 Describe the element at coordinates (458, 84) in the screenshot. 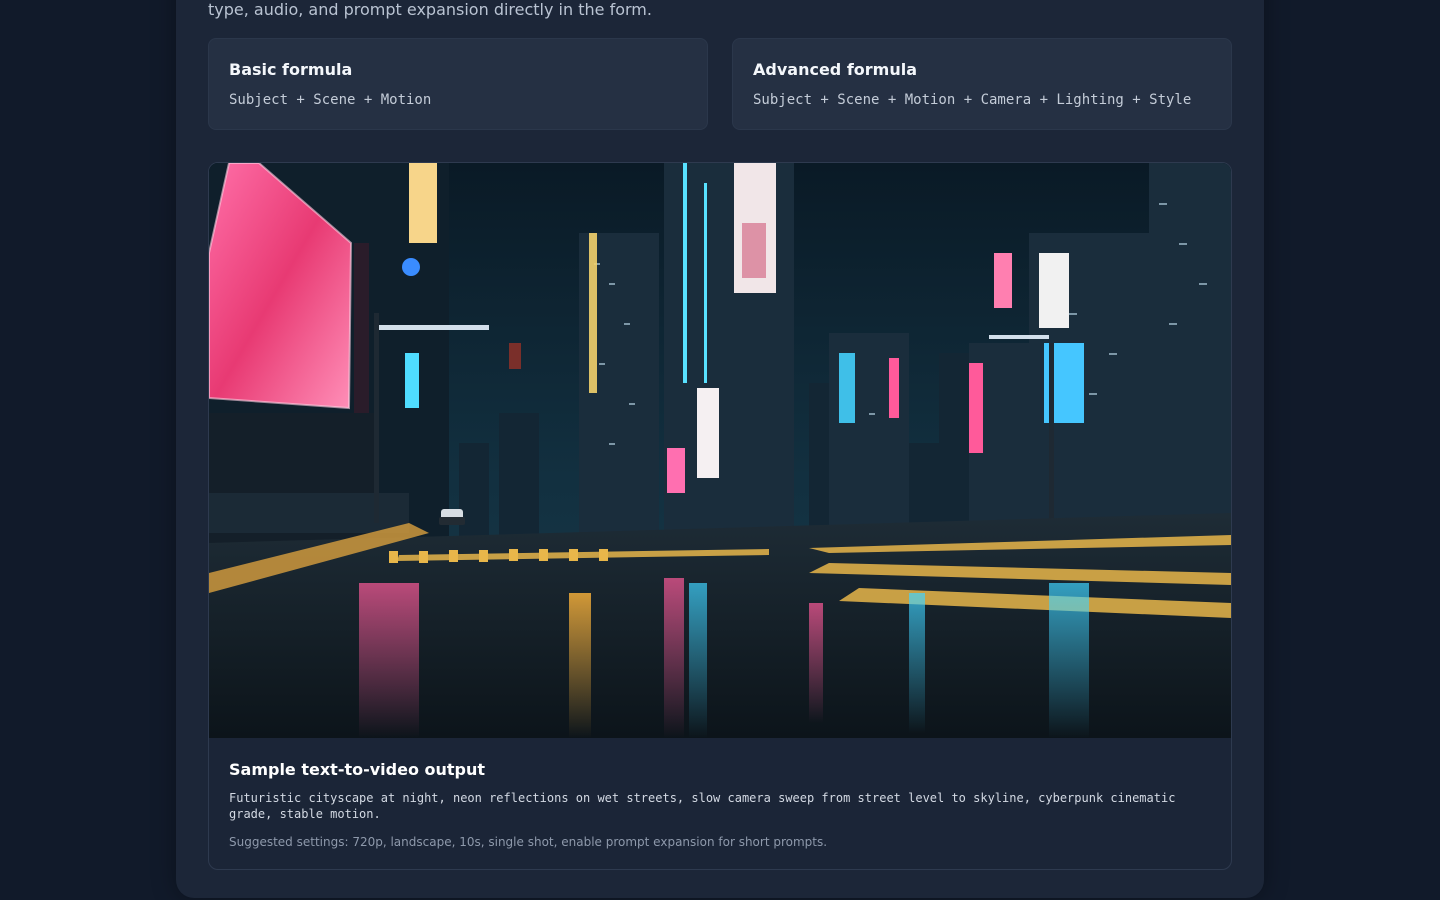

I see `basic-formula-card: Basic formula Subject + Scene + Motion` at that location.